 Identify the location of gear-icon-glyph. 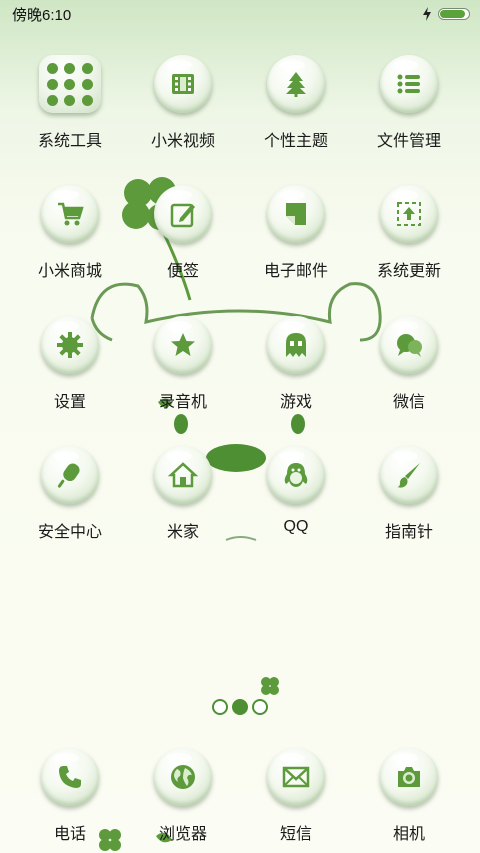
(70, 345).